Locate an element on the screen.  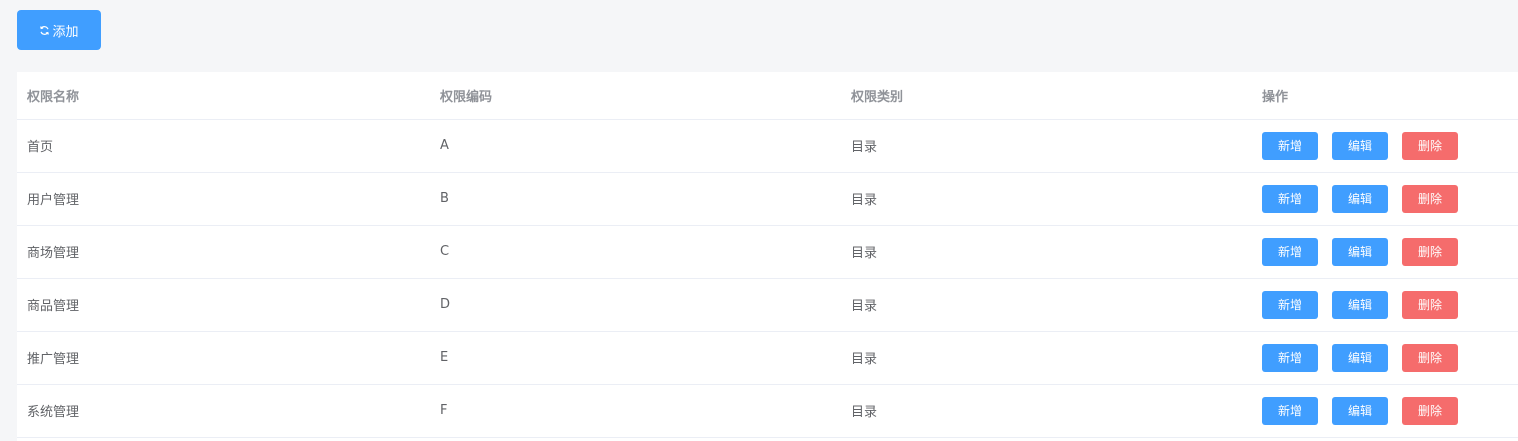
cell-code: D is located at coordinates (635, 305).